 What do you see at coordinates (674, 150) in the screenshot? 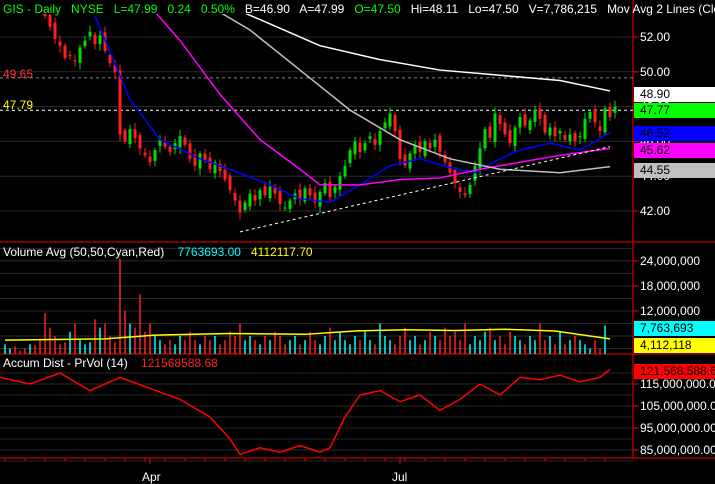
I see `last-value-label: 45.62` at bounding box center [674, 150].